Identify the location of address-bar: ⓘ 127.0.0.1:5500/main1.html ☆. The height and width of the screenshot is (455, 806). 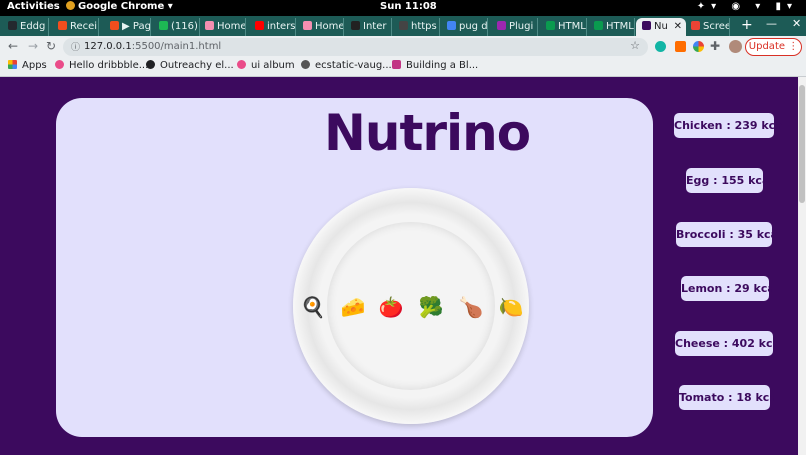
(355, 47).